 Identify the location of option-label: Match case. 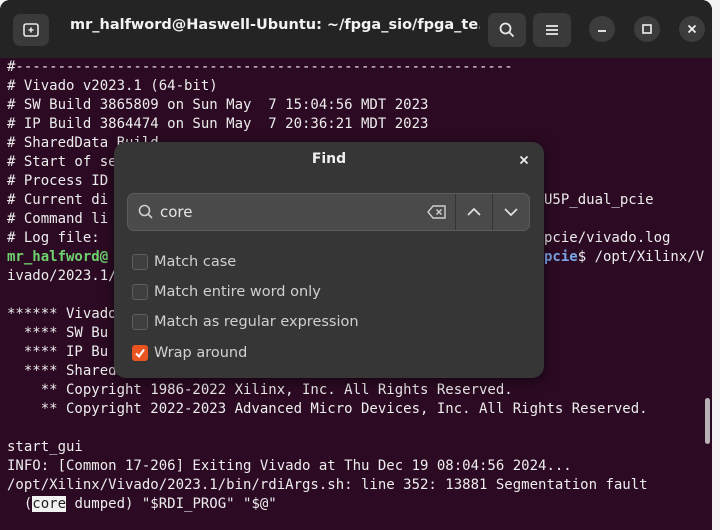
(195, 262).